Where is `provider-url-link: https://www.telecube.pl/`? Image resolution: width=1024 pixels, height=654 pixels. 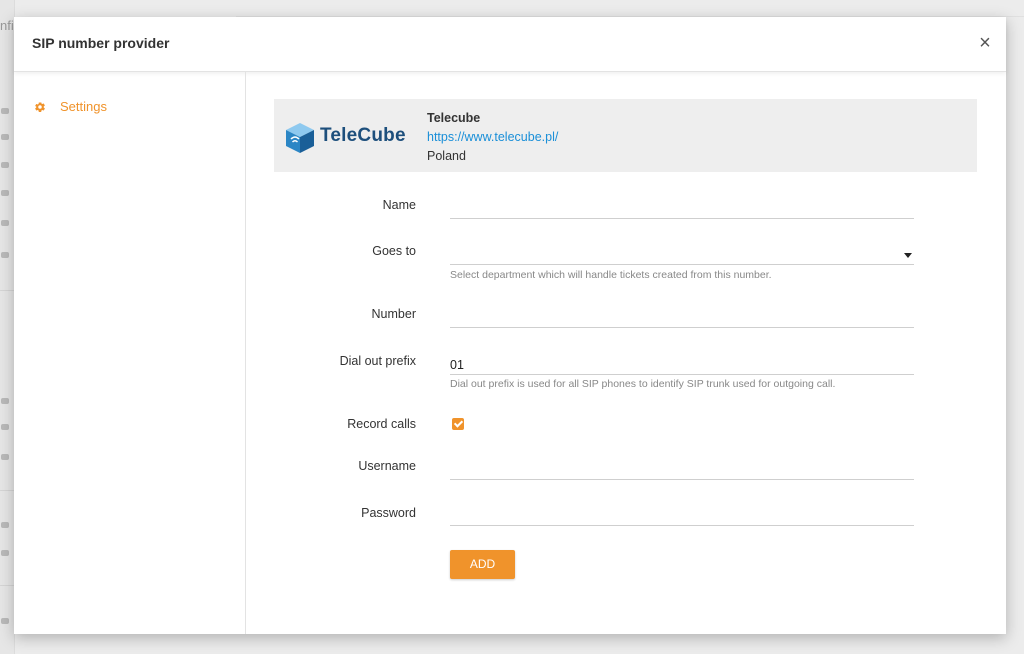 provider-url-link: https://www.telecube.pl/ is located at coordinates (492, 137).